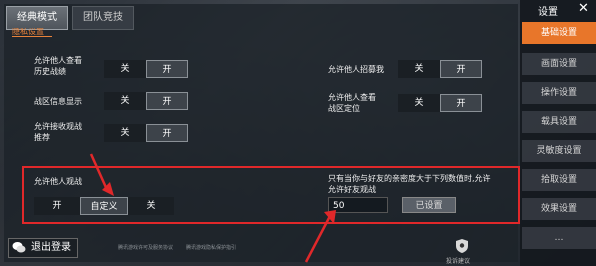 The image size is (596, 266). I want to click on toggle-recruit: 关 开, so click(440, 69).